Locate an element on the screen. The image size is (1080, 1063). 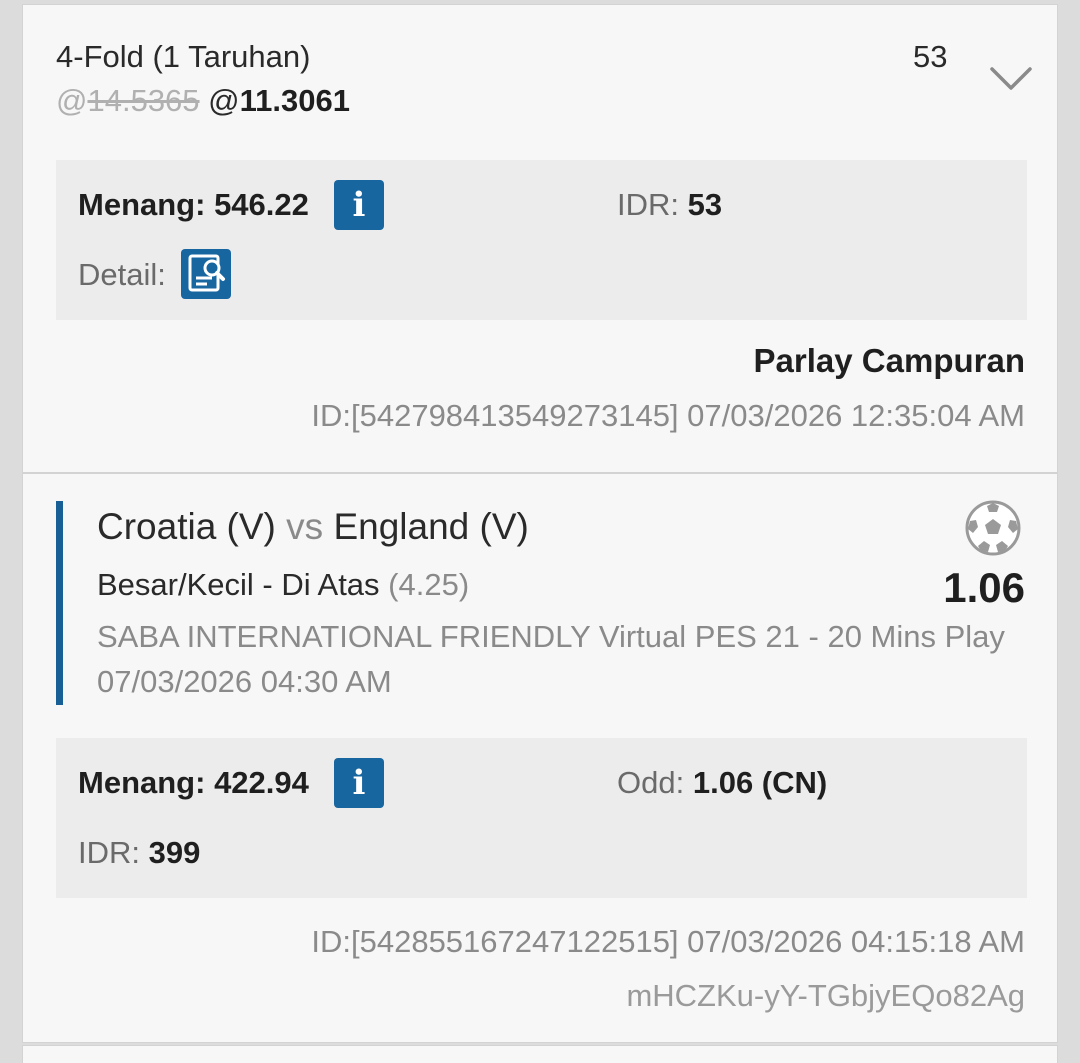
odd-label: Odd: is located at coordinates (651, 782).